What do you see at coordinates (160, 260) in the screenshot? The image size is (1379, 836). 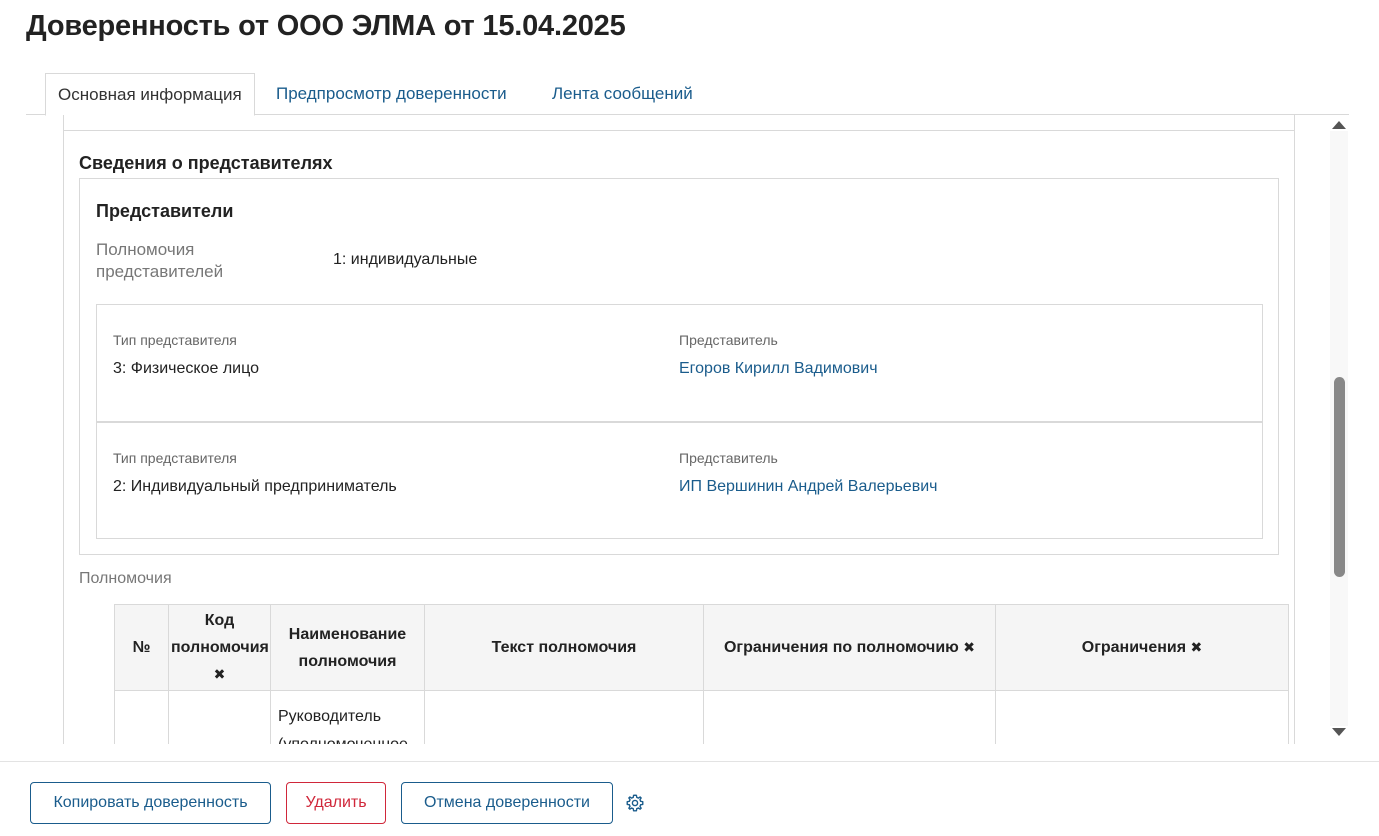 I see `powers-label: Полномочия представителей` at bounding box center [160, 260].